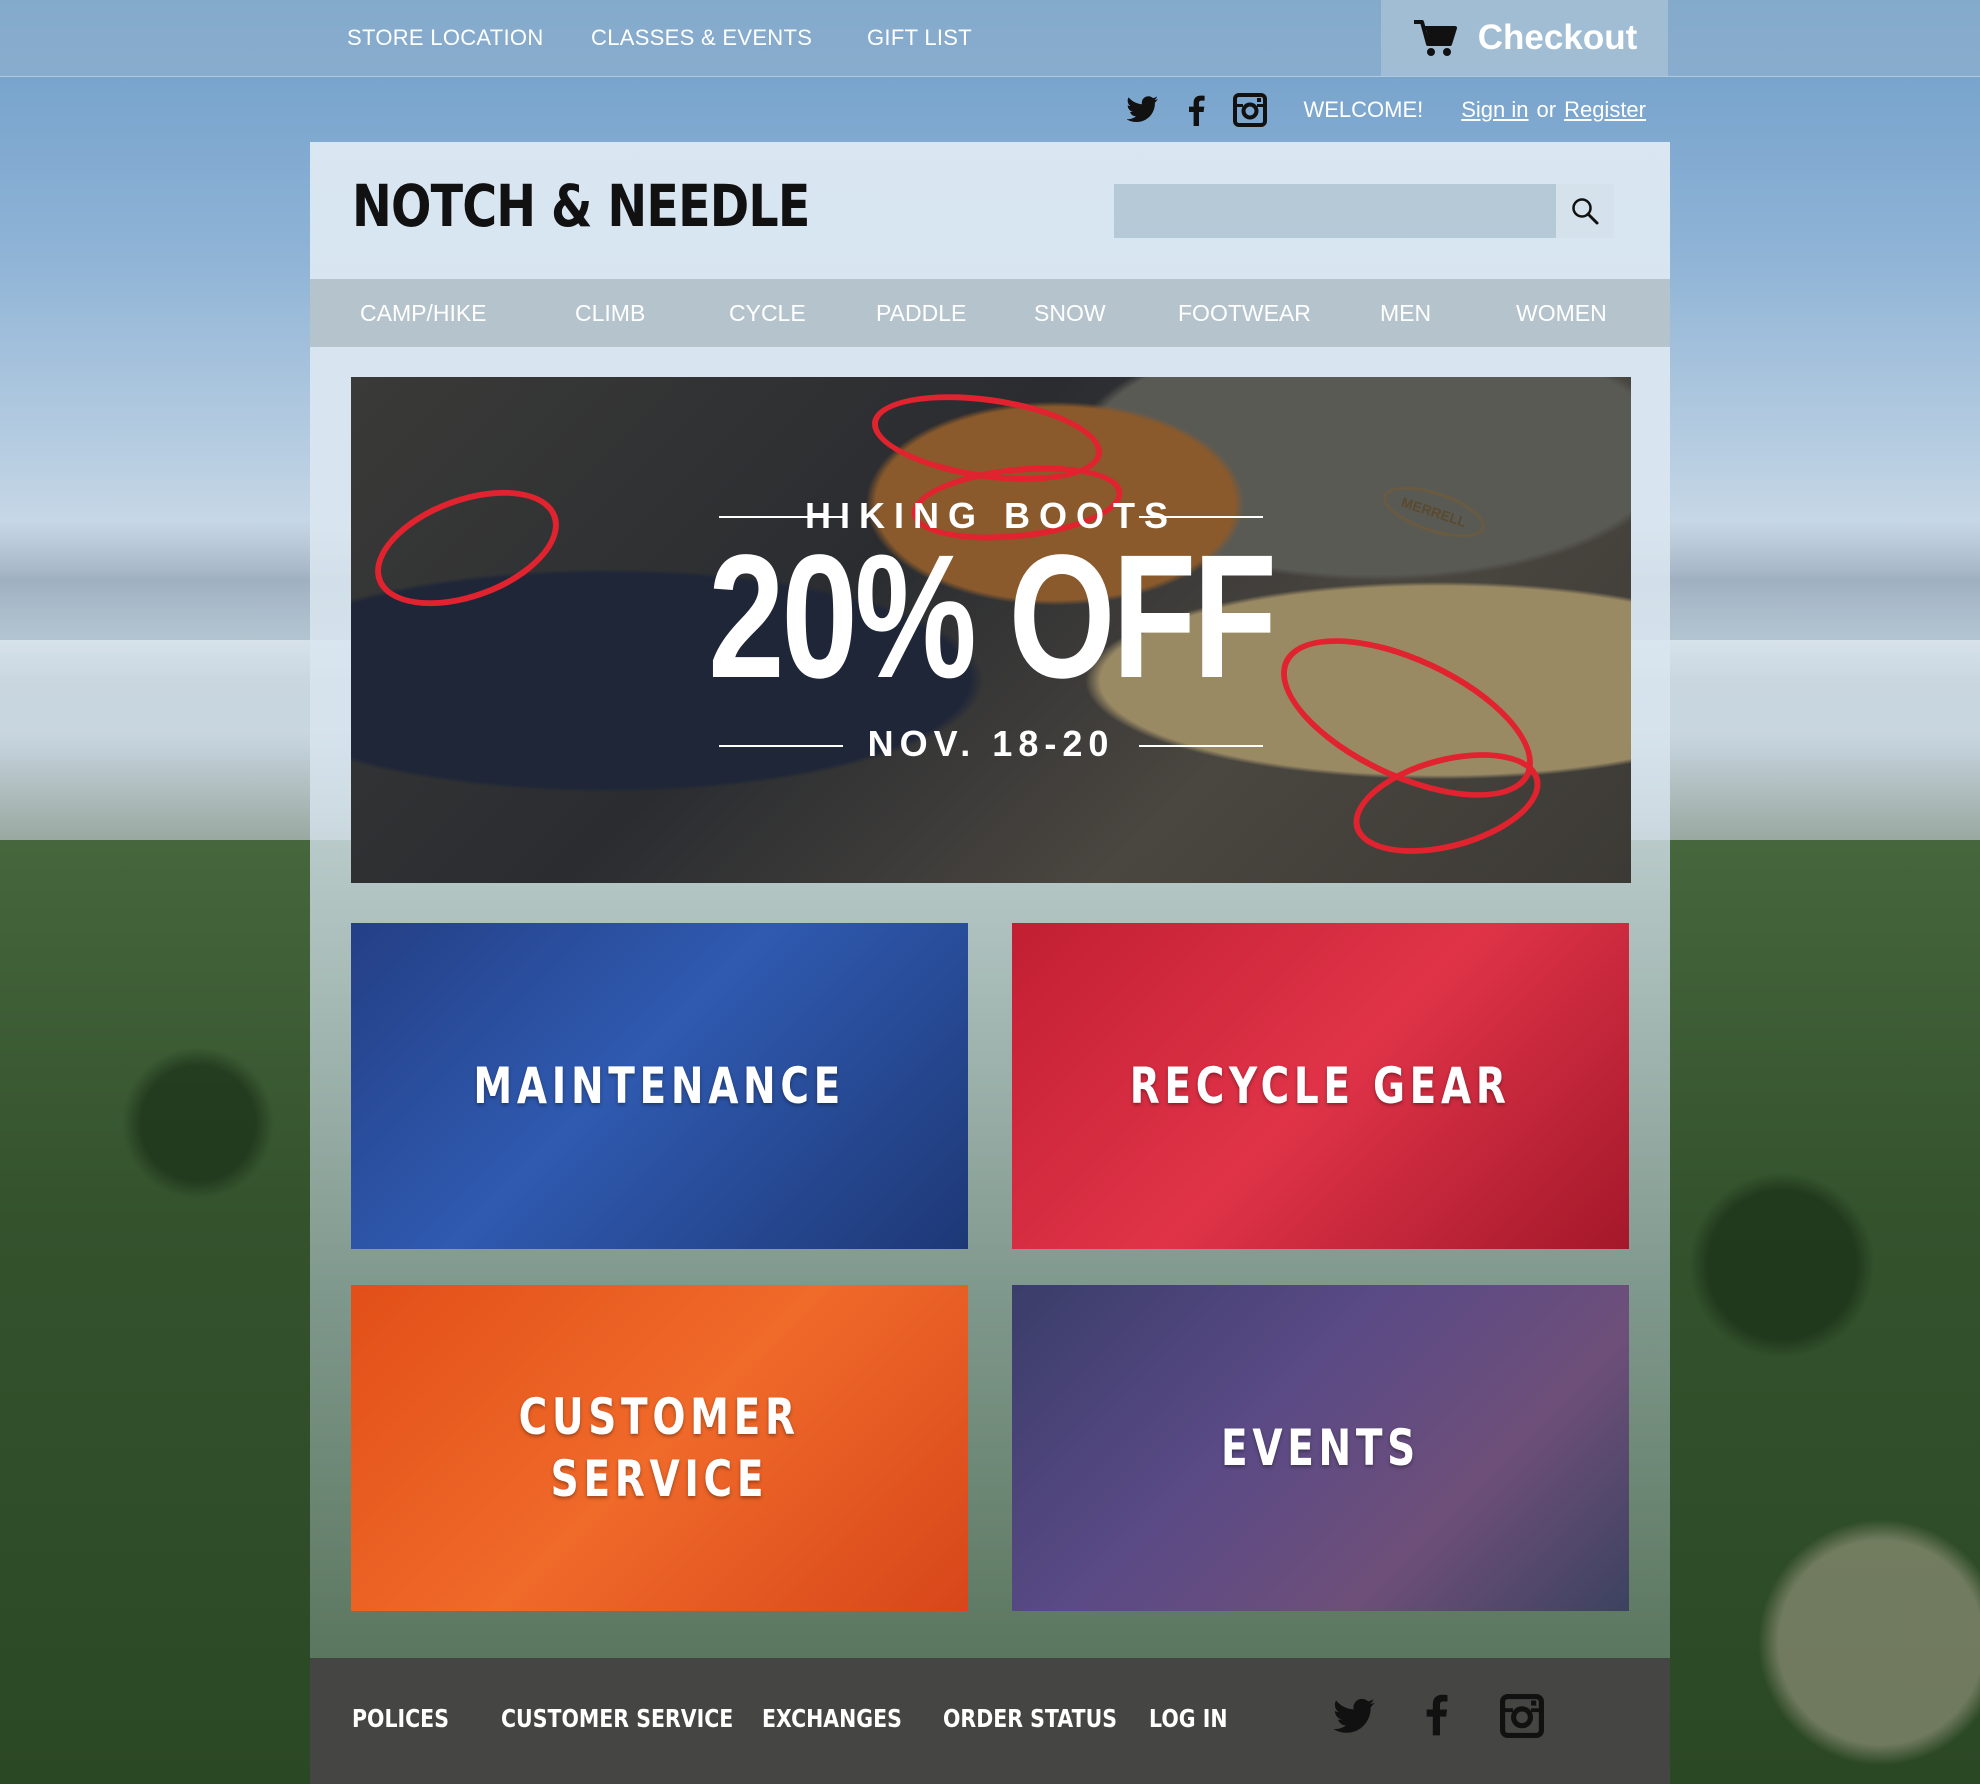  What do you see at coordinates (1188, 1718) in the screenshot?
I see `footer-link-log-in: LOG IN` at bounding box center [1188, 1718].